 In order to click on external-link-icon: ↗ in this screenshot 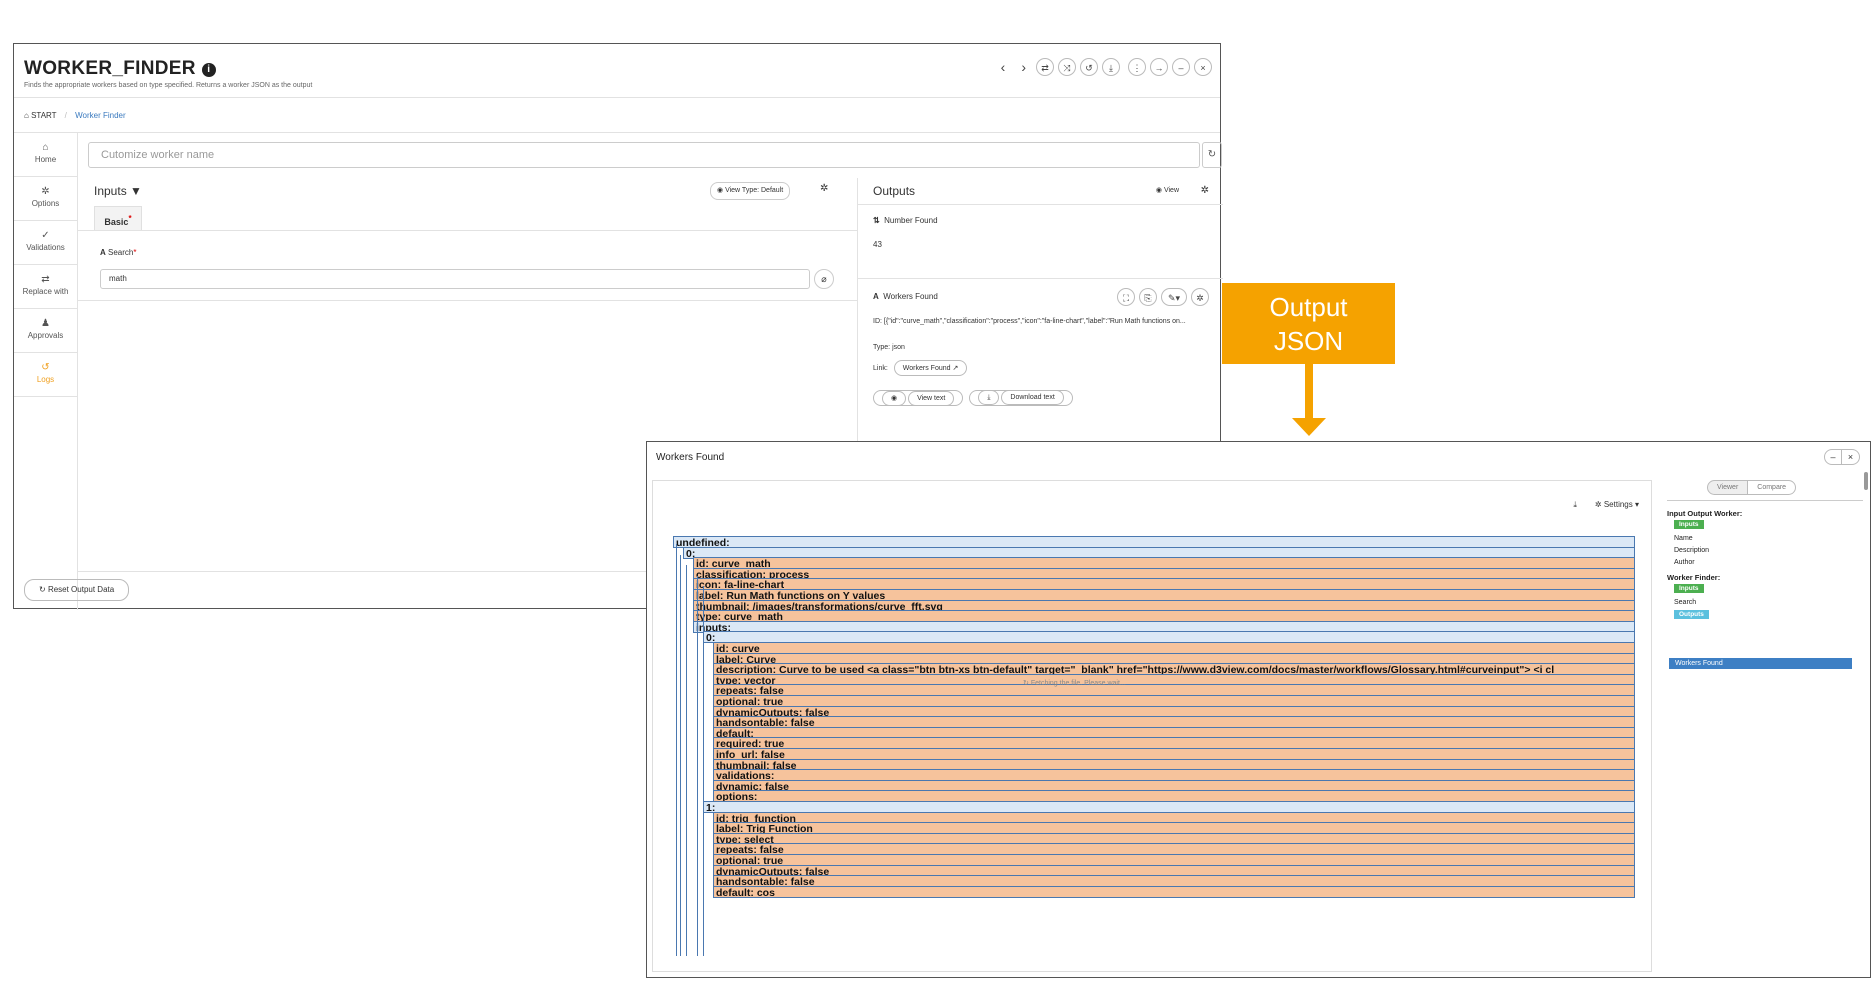, I will do `click(955, 368)`.